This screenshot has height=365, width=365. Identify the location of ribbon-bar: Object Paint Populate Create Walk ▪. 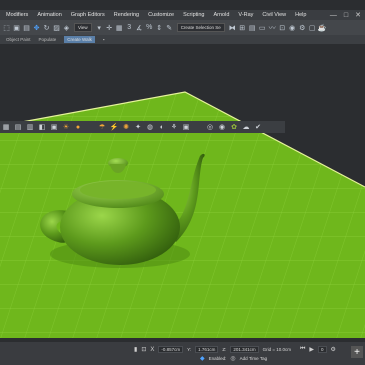
(182, 39).